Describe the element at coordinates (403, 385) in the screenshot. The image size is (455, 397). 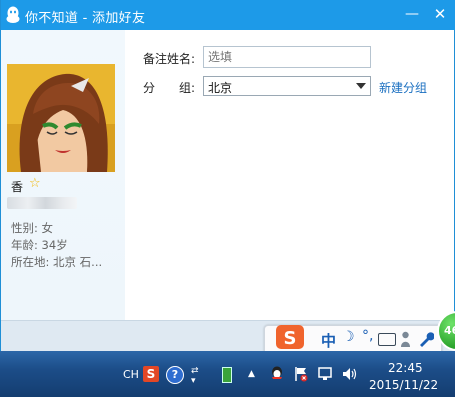
I see `clock-date: 2015/11/22` at that location.